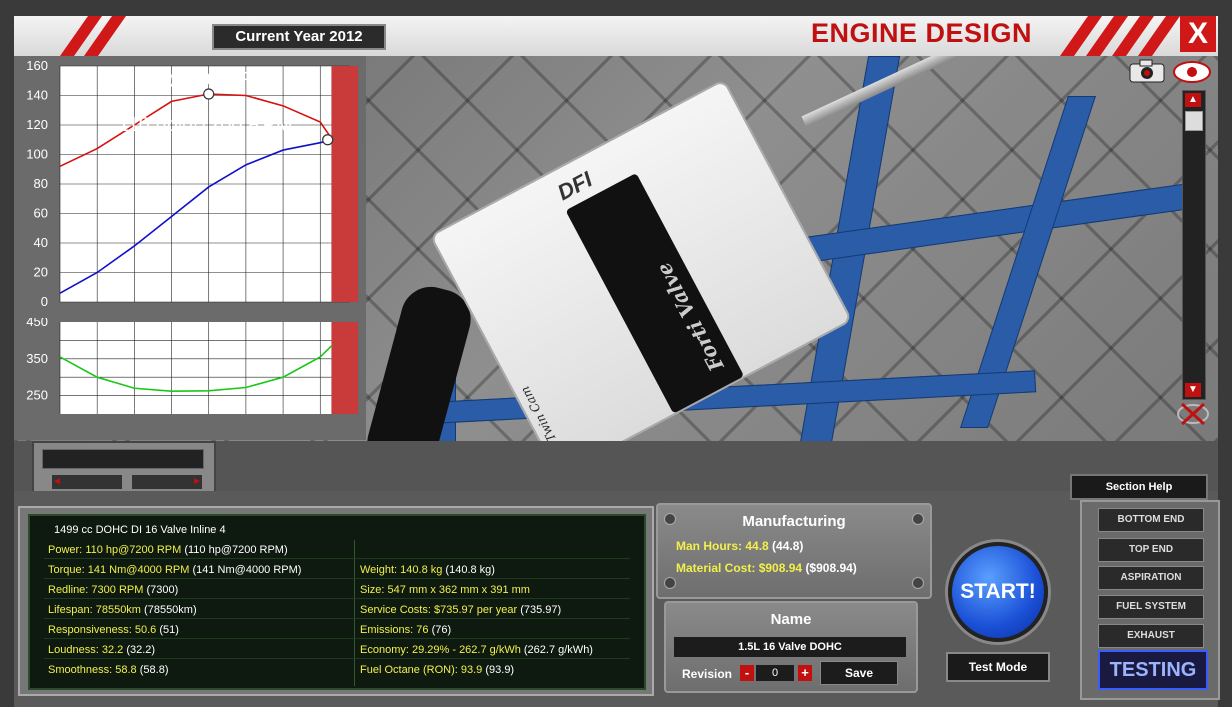 The width and height of the screenshot is (1232, 707). Describe the element at coordinates (1139, 487) in the screenshot. I see `section-help-button: Section Help` at that location.